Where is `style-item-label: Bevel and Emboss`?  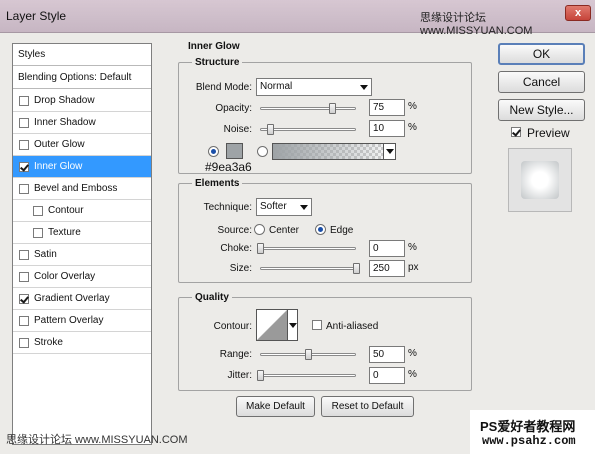 style-item-label: Bevel and Emboss is located at coordinates (76, 188).